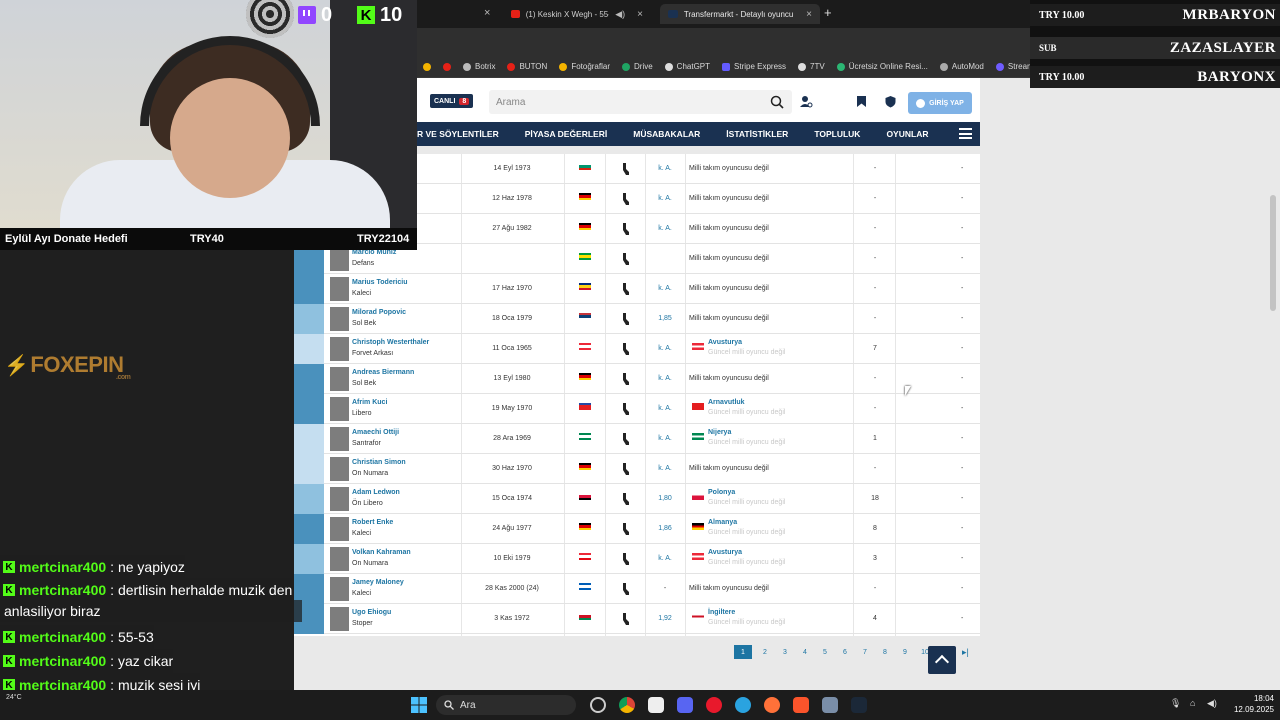 The image size is (1280, 720). What do you see at coordinates (965, 133) in the screenshot?
I see `menu-icon` at bounding box center [965, 133].